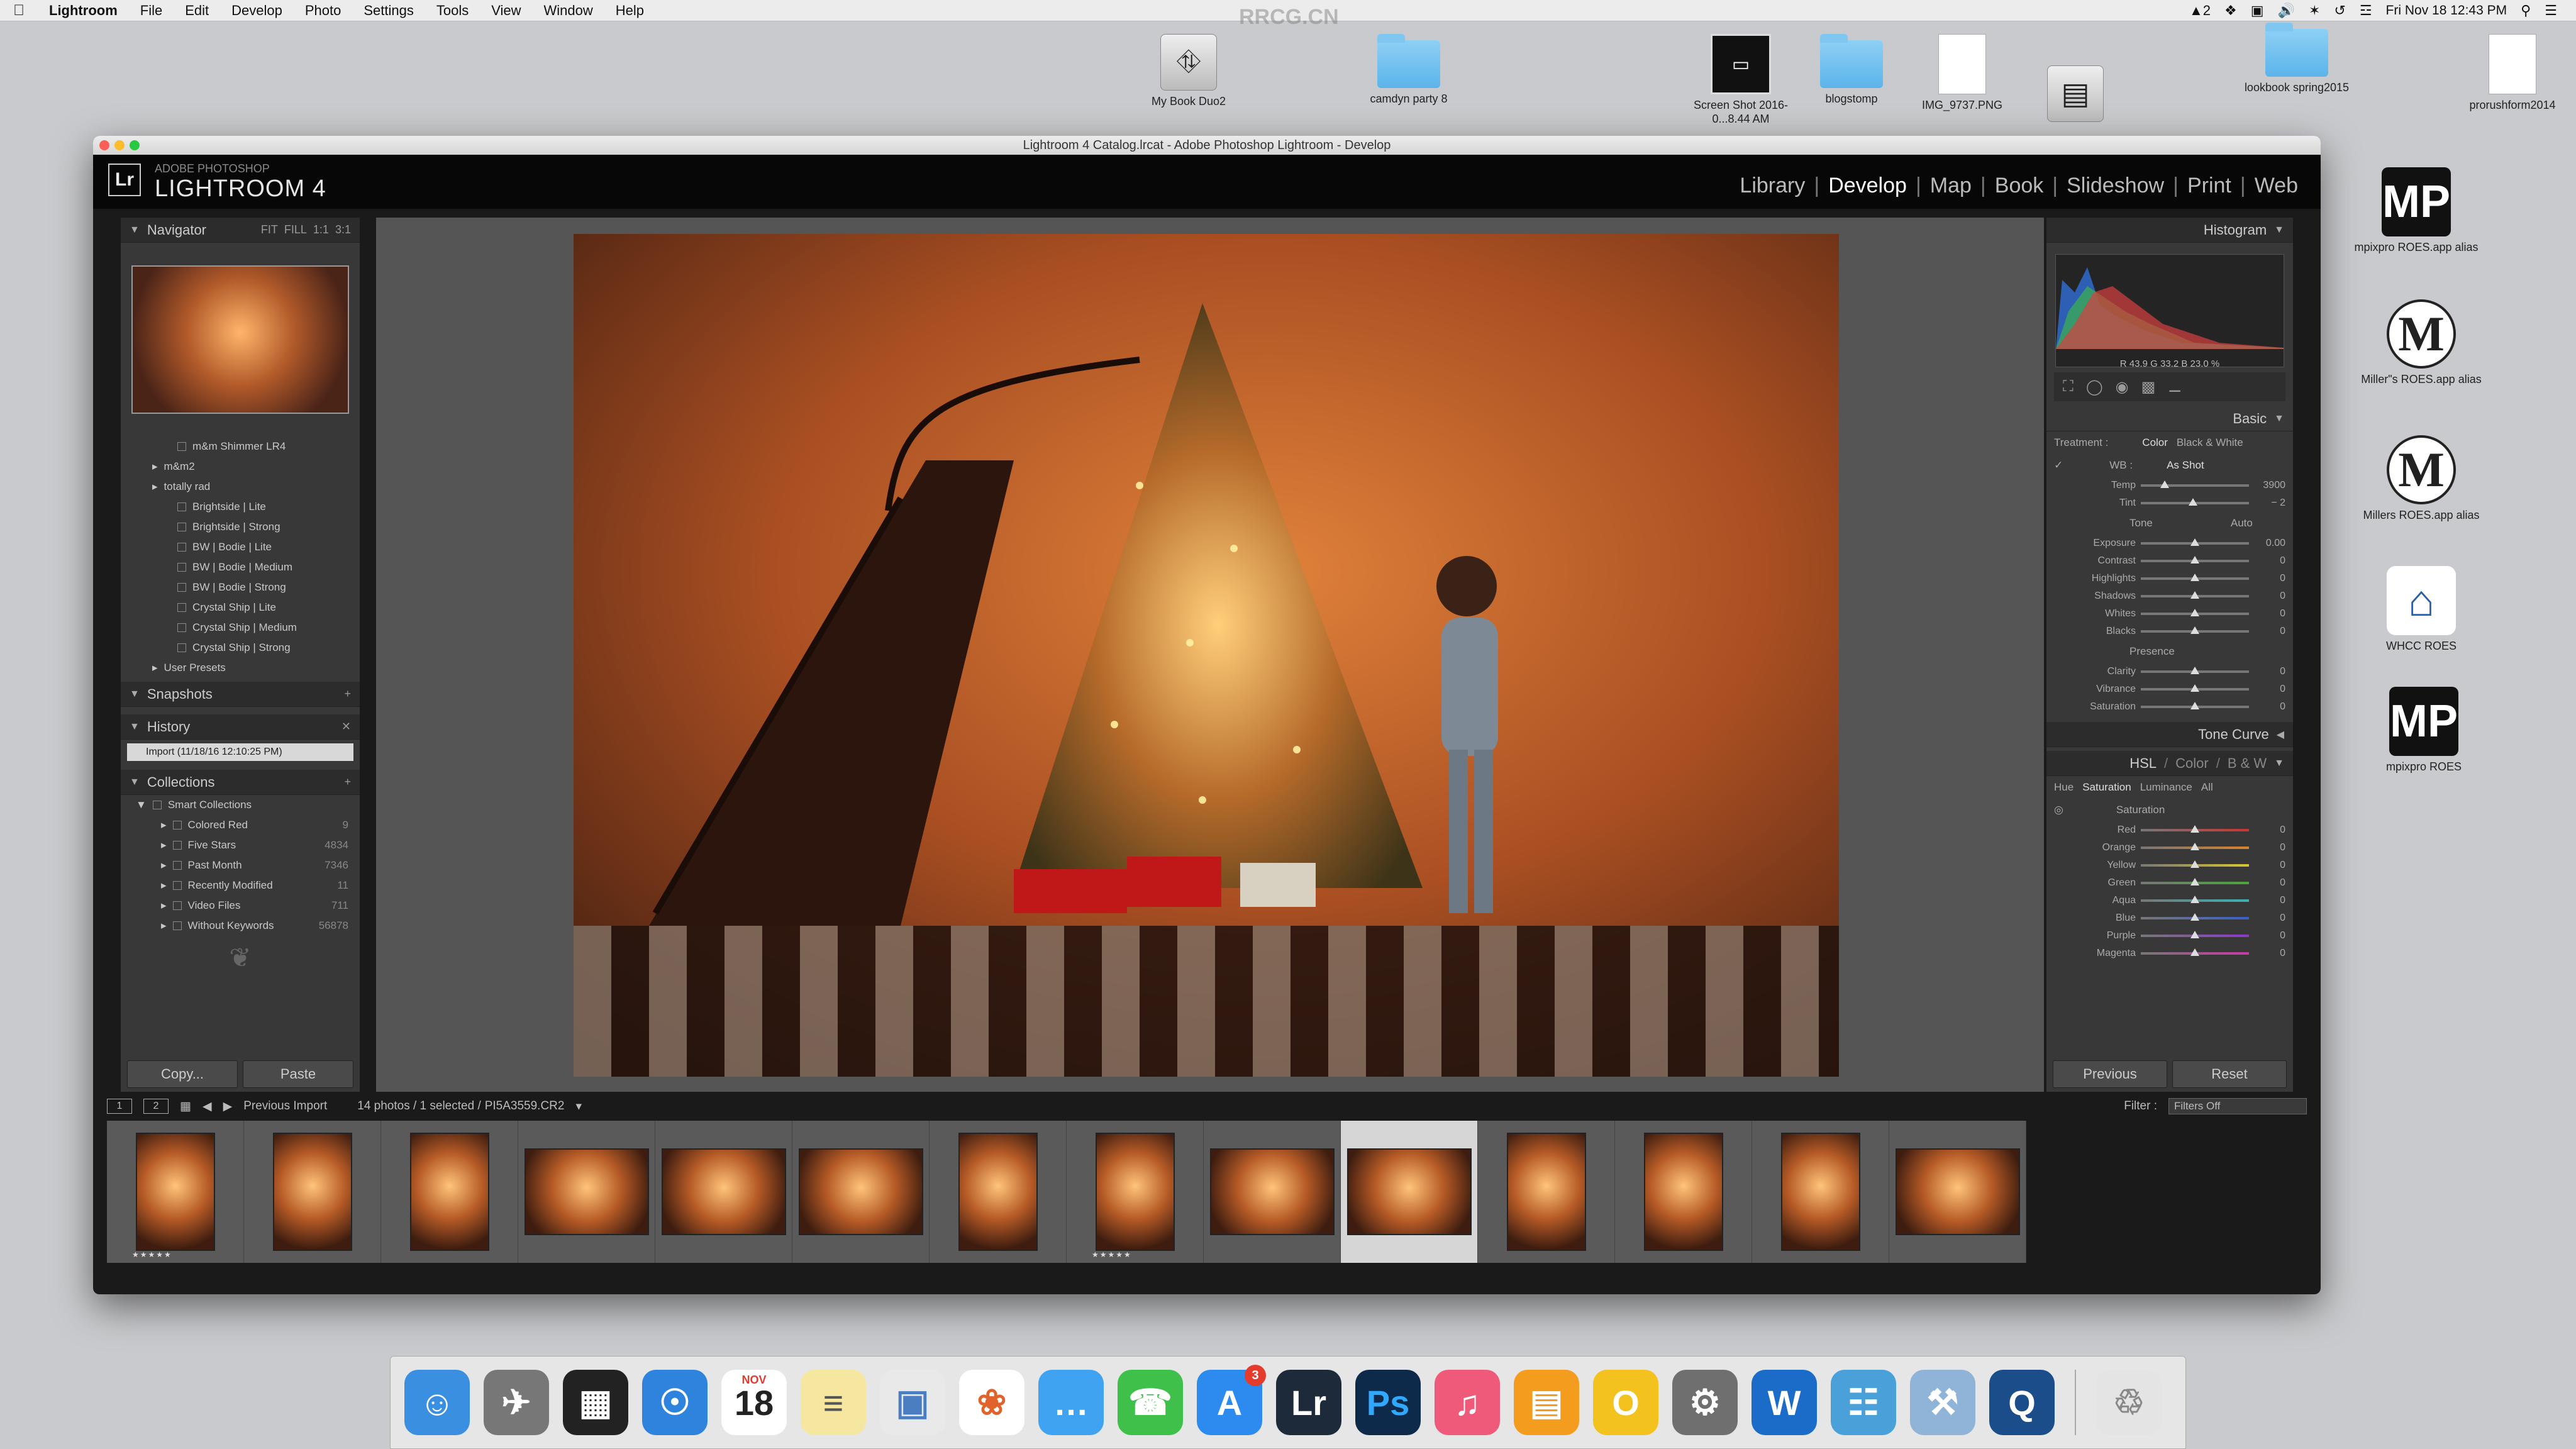 Image resolution: width=2576 pixels, height=1449 pixels. I want to click on time-machine-icon: ↺, so click(2339, 11).